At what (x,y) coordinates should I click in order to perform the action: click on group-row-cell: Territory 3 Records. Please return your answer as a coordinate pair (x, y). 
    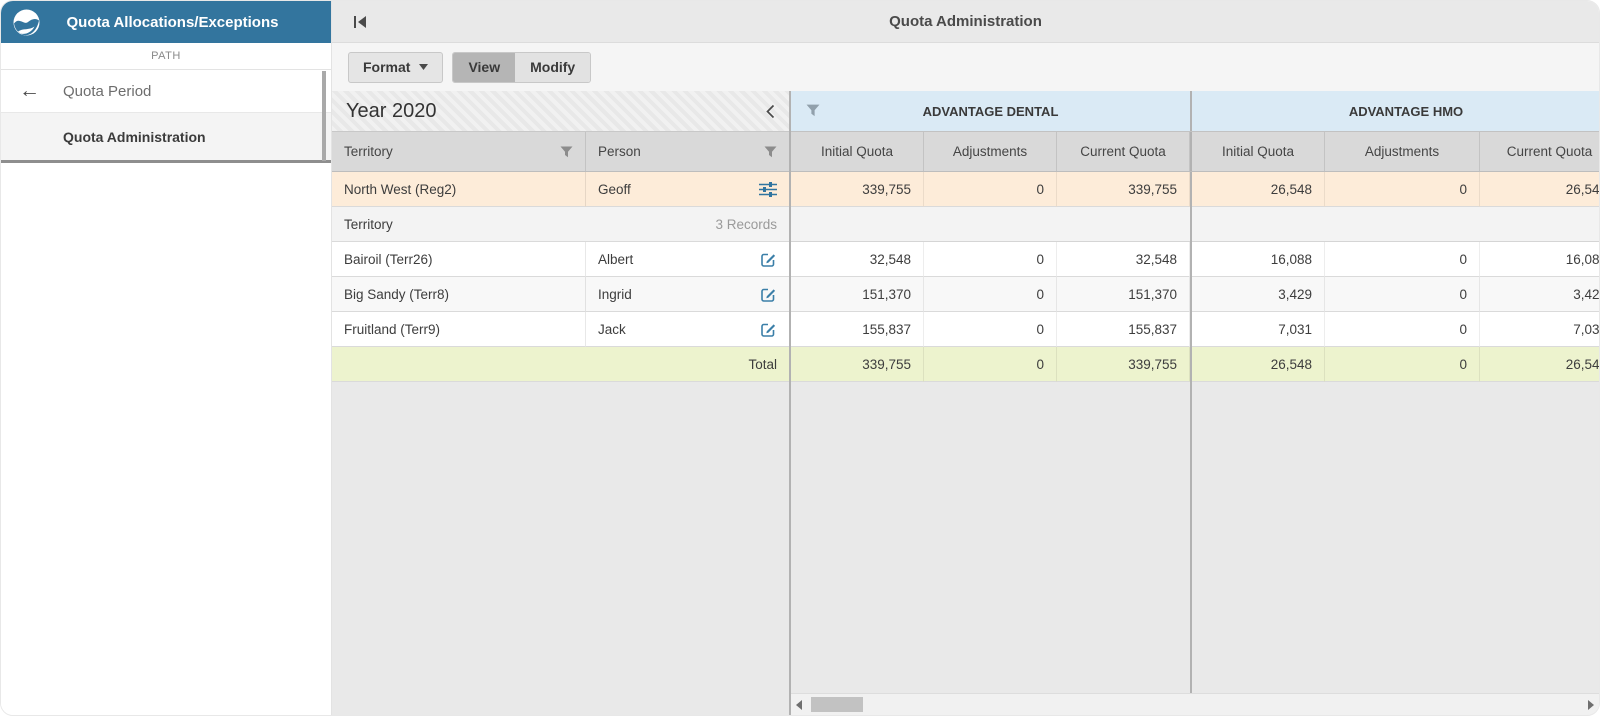
    Looking at the image, I should click on (560, 224).